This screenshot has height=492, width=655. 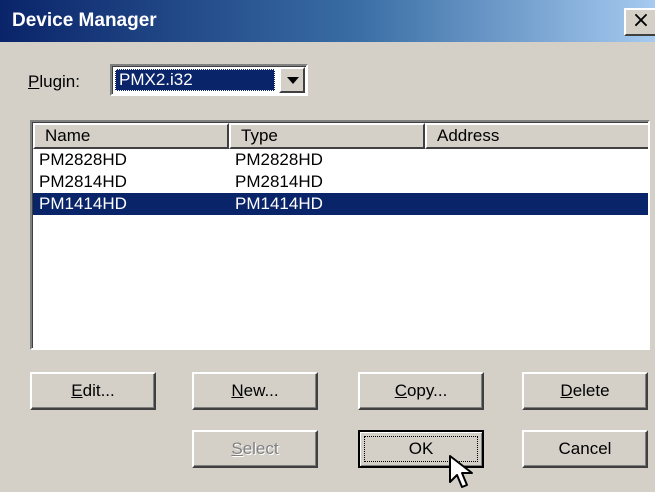 I want to click on cell-name: PM1414HD, so click(x=83, y=203).